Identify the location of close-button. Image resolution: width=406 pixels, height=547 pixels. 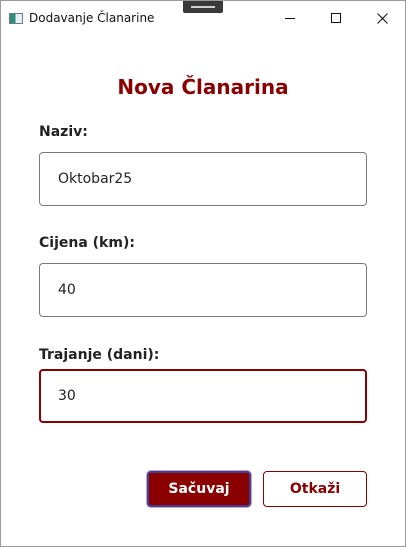
(382, 18).